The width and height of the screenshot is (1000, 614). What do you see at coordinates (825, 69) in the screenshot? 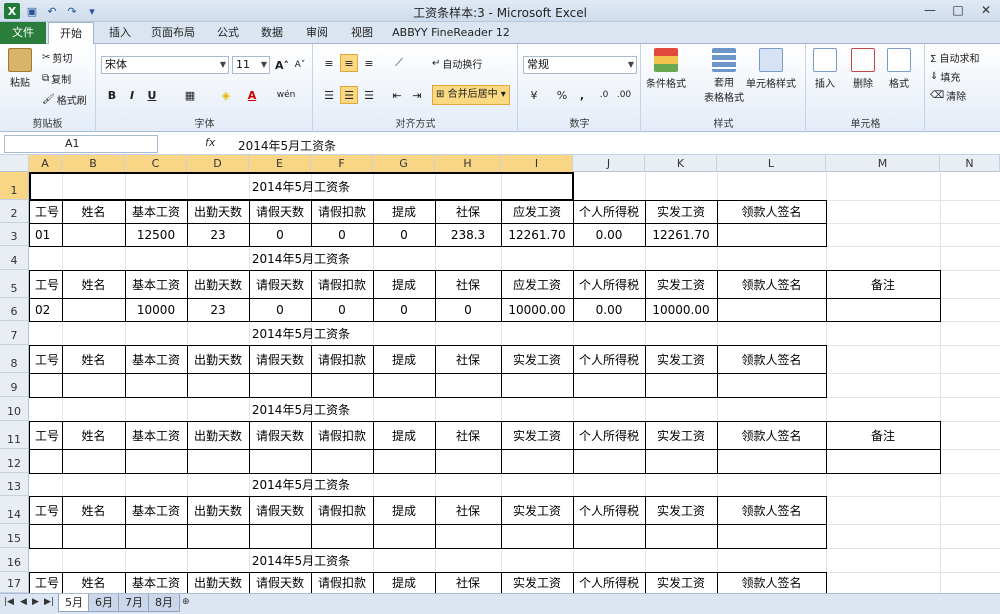
I see `insert-cells-button: 插入` at bounding box center [825, 69].